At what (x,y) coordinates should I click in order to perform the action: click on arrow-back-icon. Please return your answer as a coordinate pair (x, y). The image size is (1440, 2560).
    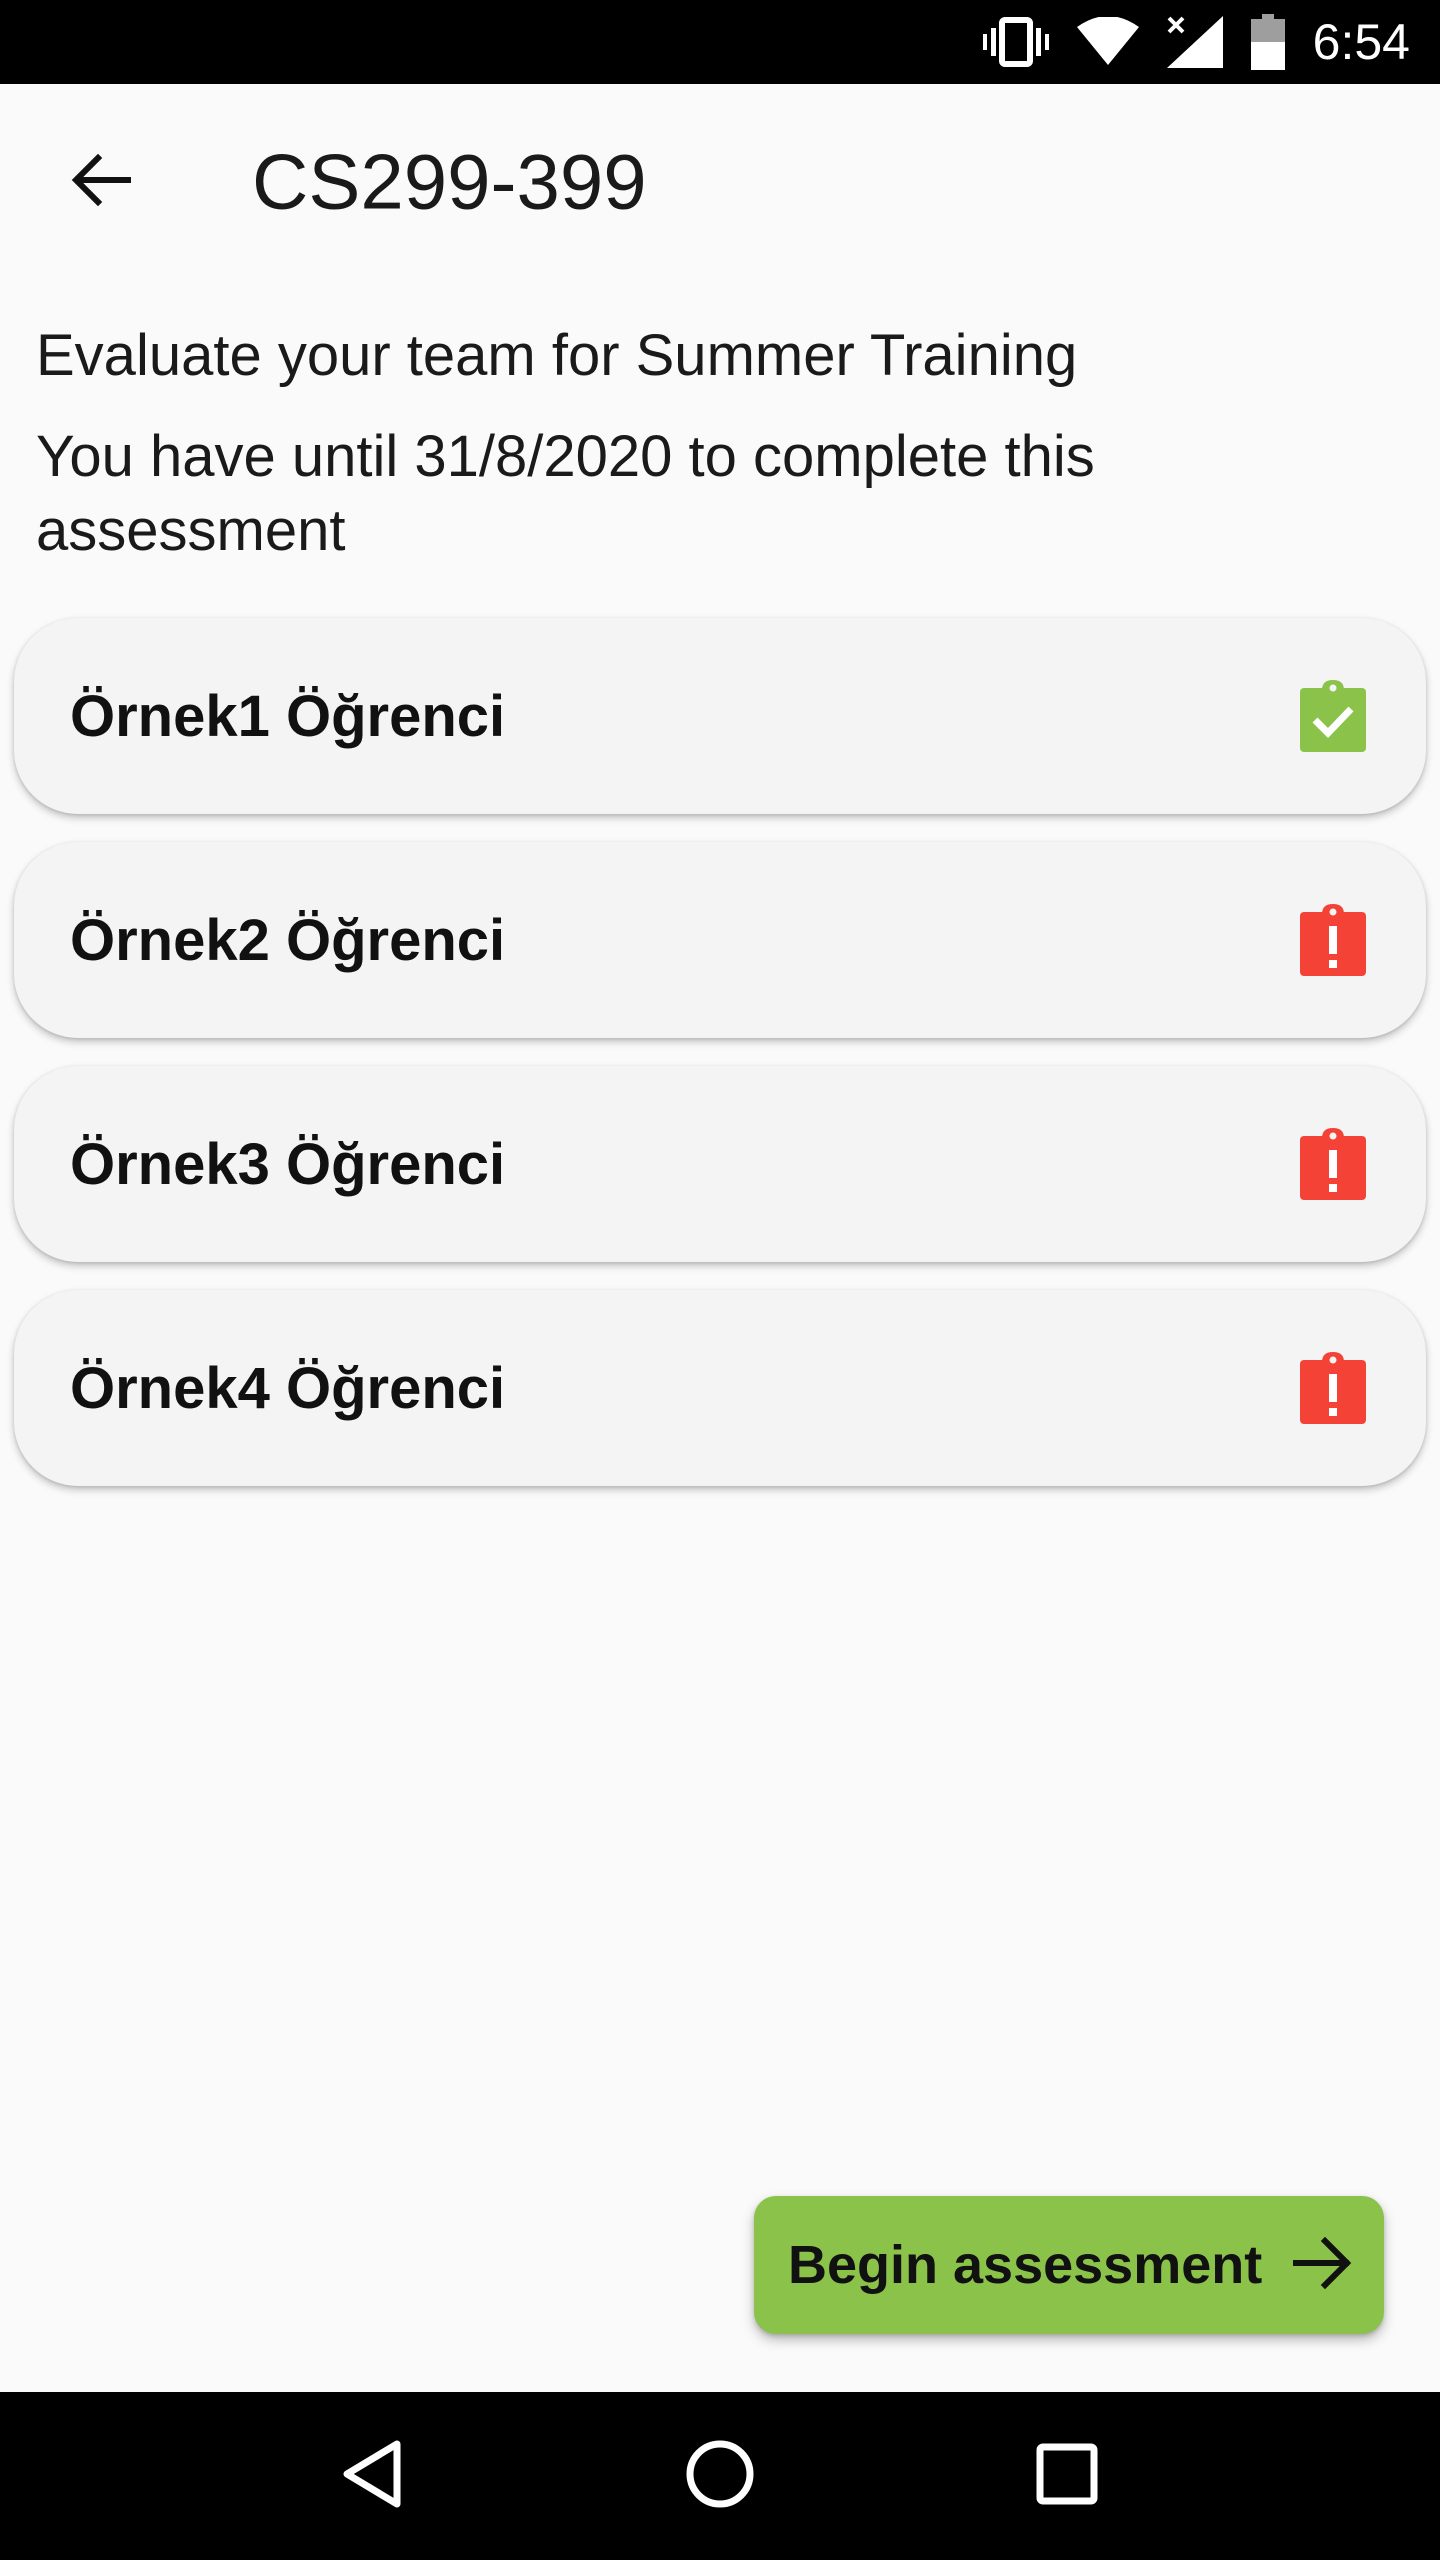
    Looking at the image, I should click on (100, 182).